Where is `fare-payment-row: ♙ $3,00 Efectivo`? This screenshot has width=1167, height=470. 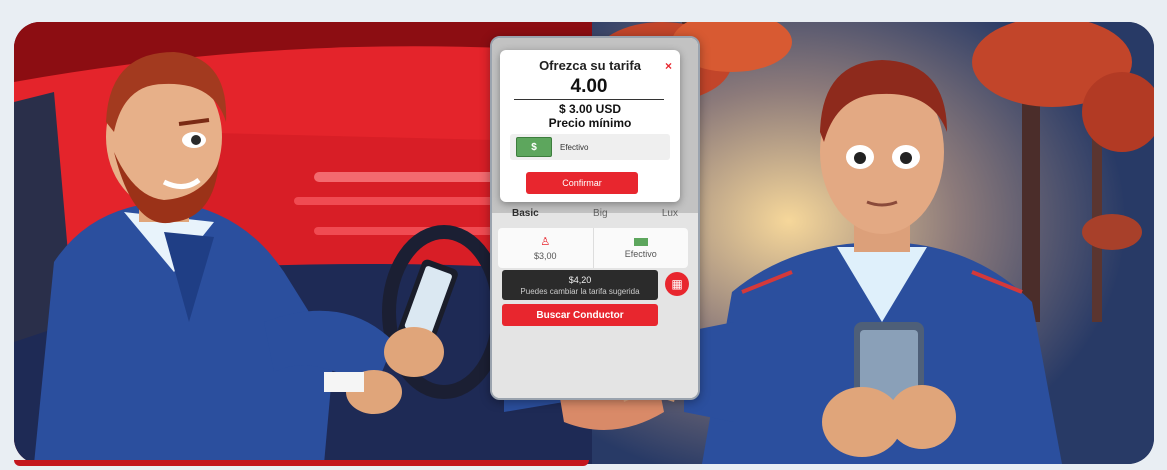
fare-payment-row: ♙ $3,00 Efectivo is located at coordinates (593, 248).